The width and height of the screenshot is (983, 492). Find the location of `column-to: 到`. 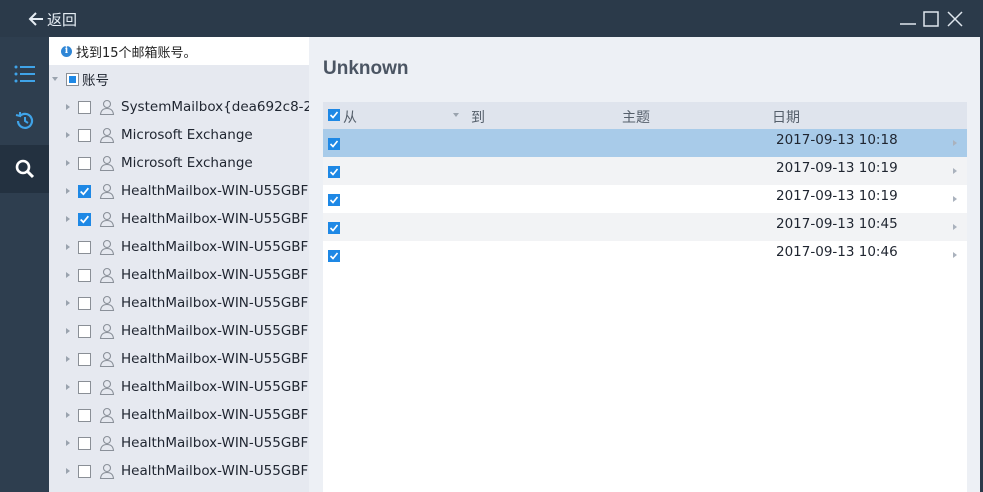

column-to: 到 is located at coordinates (478, 117).